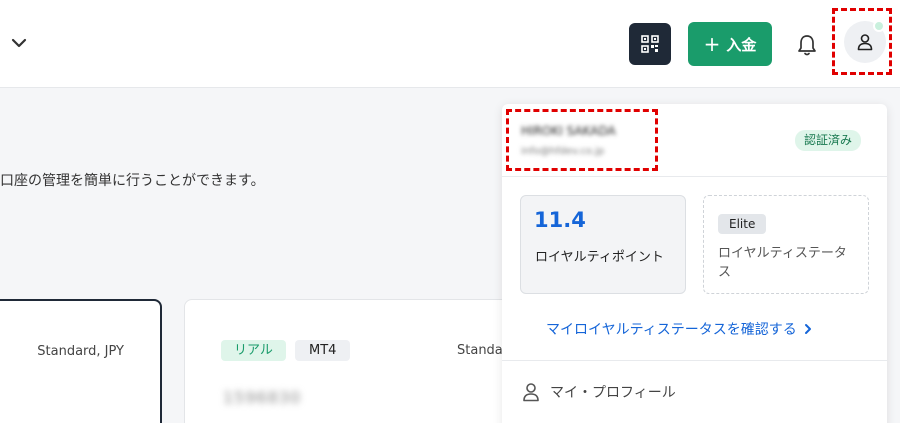 The image size is (900, 423). What do you see at coordinates (560, 220) in the screenshot?
I see `loyalty-points-value: 11.4` at bounding box center [560, 220].